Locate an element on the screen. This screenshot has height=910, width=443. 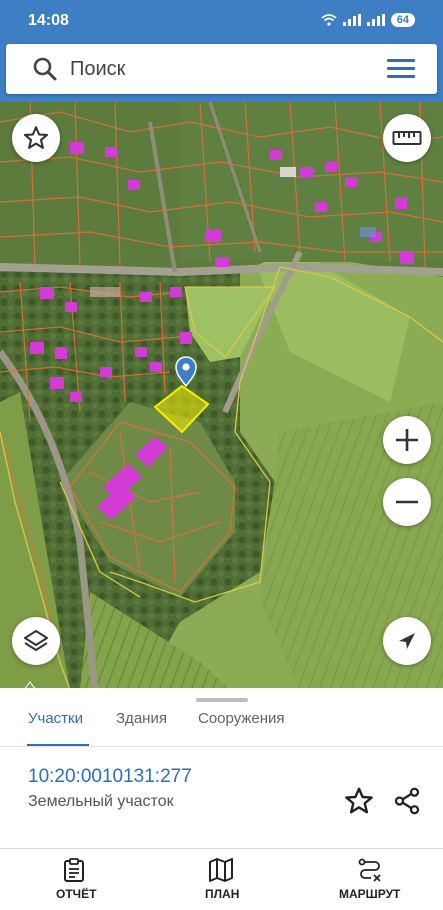
add-favorite-icon is located at coordinates (359, 801).